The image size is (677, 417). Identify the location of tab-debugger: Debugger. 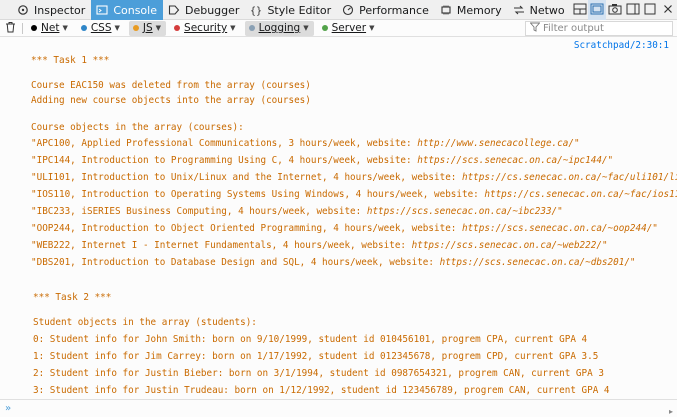
(204, 10).